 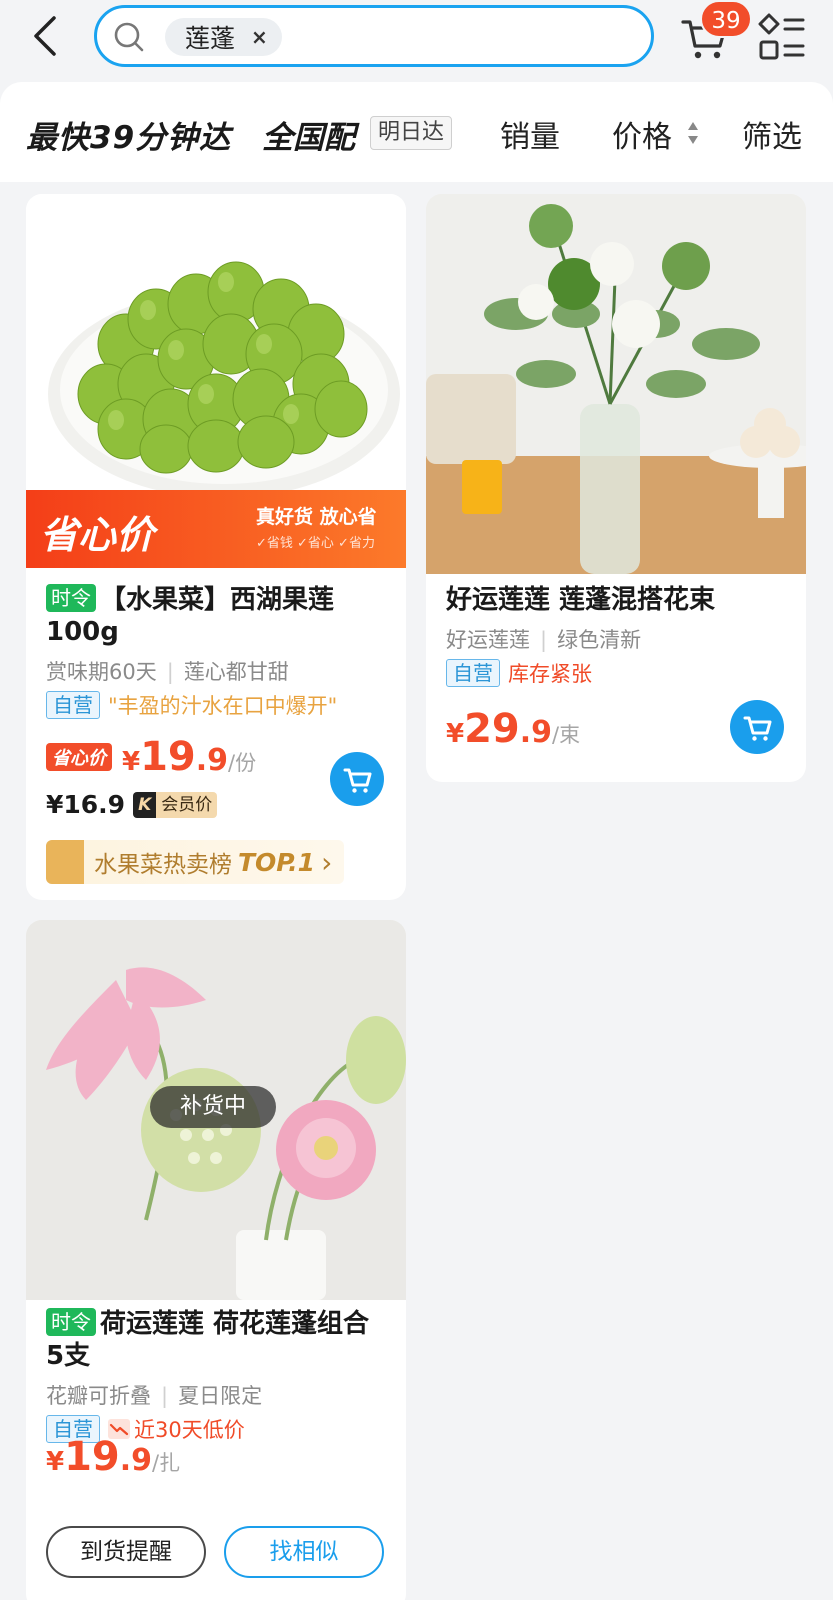 I want to click on top-bar: 莲蓬 × 39, so click(x=416, y=41).